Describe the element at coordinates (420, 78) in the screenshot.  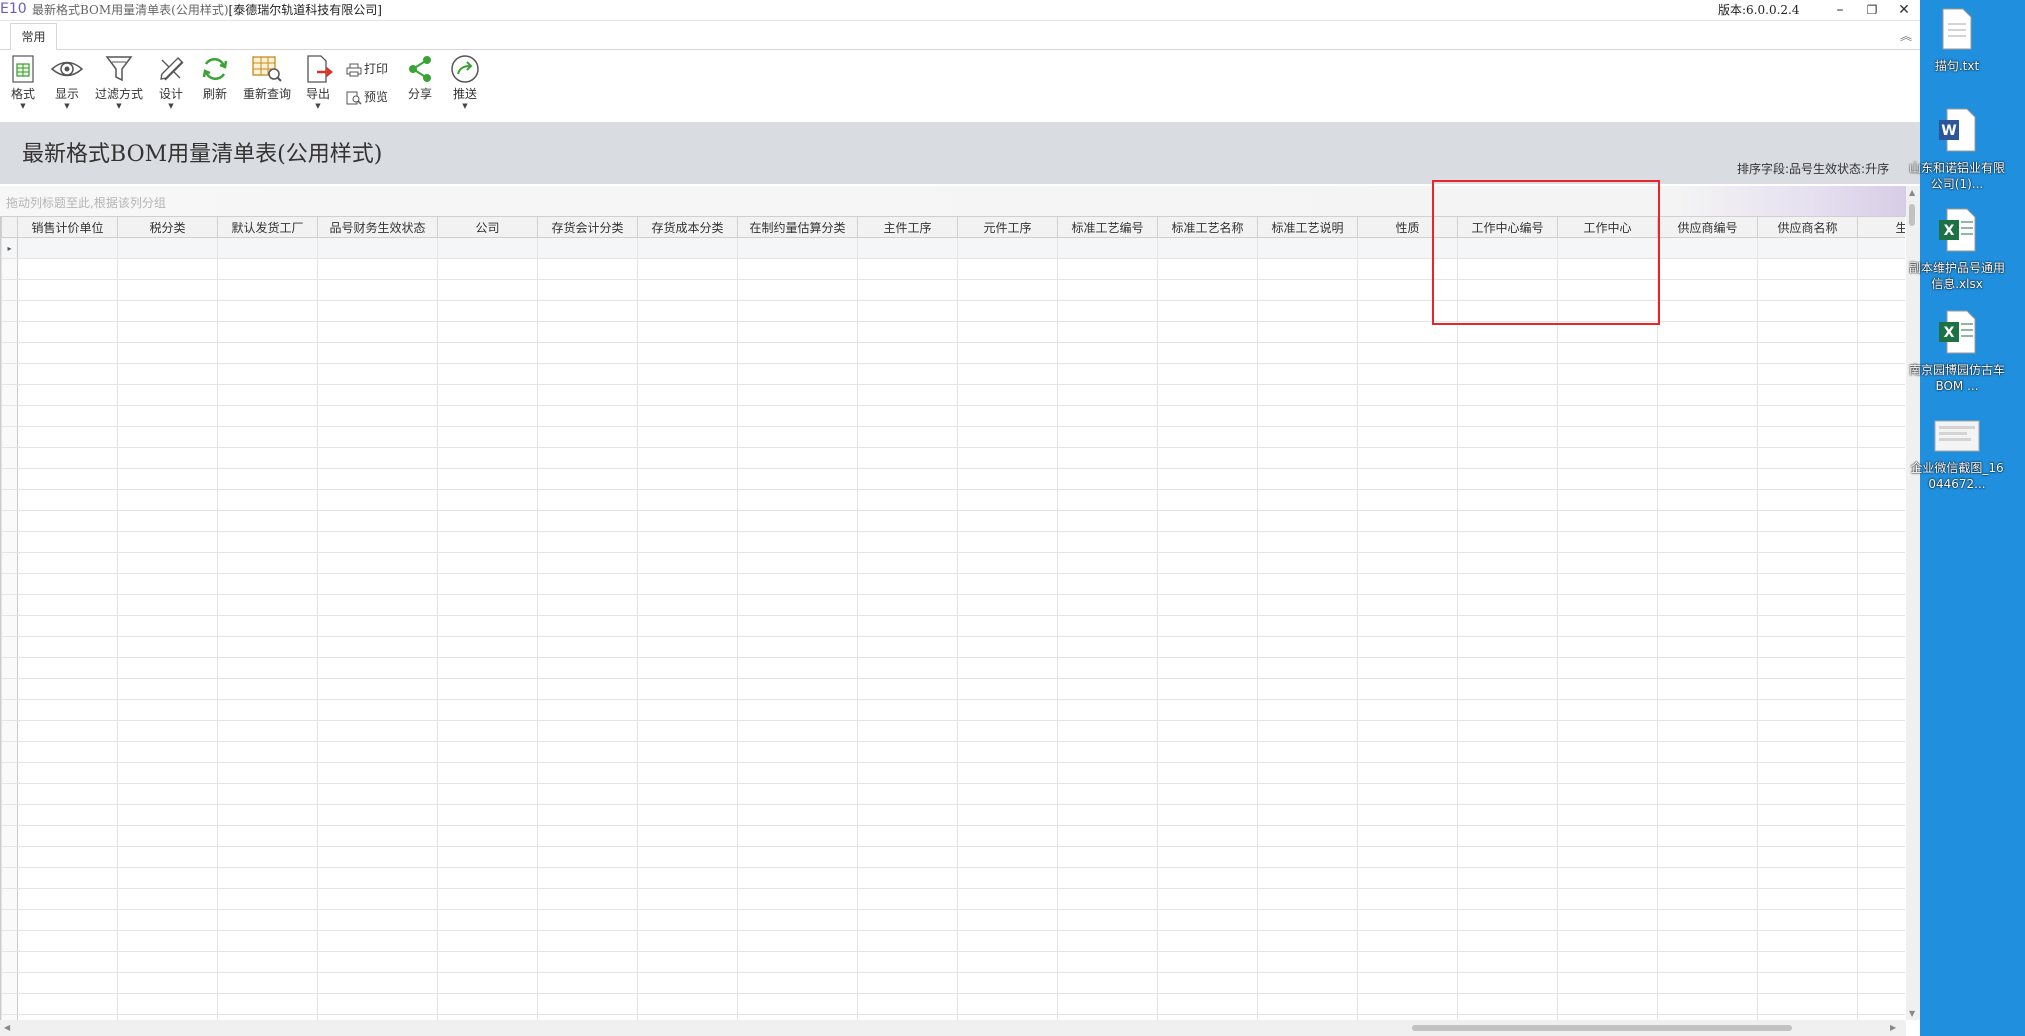
I see `share-button: 分享` at that location.